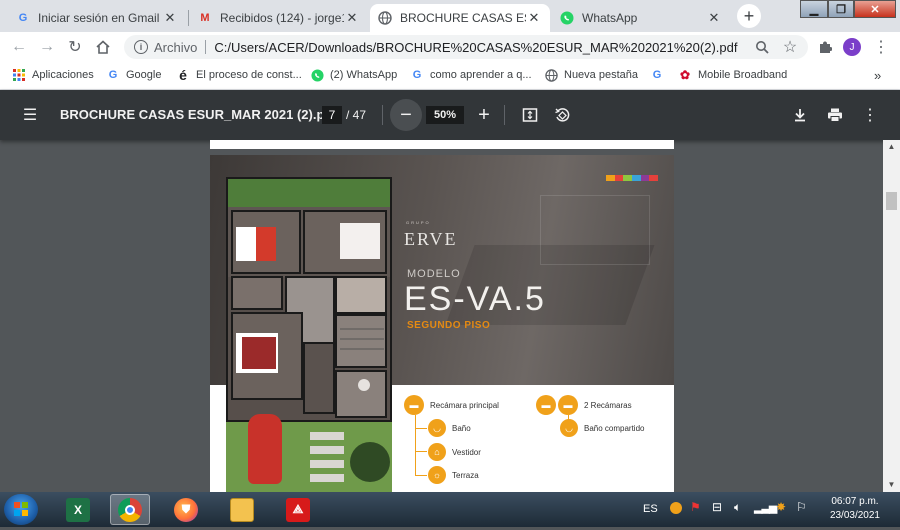  What do you see at coordinates (475, 299) in the screenshot?
I see `model-name: ES-VA.5` at bounding box center [475, 299].